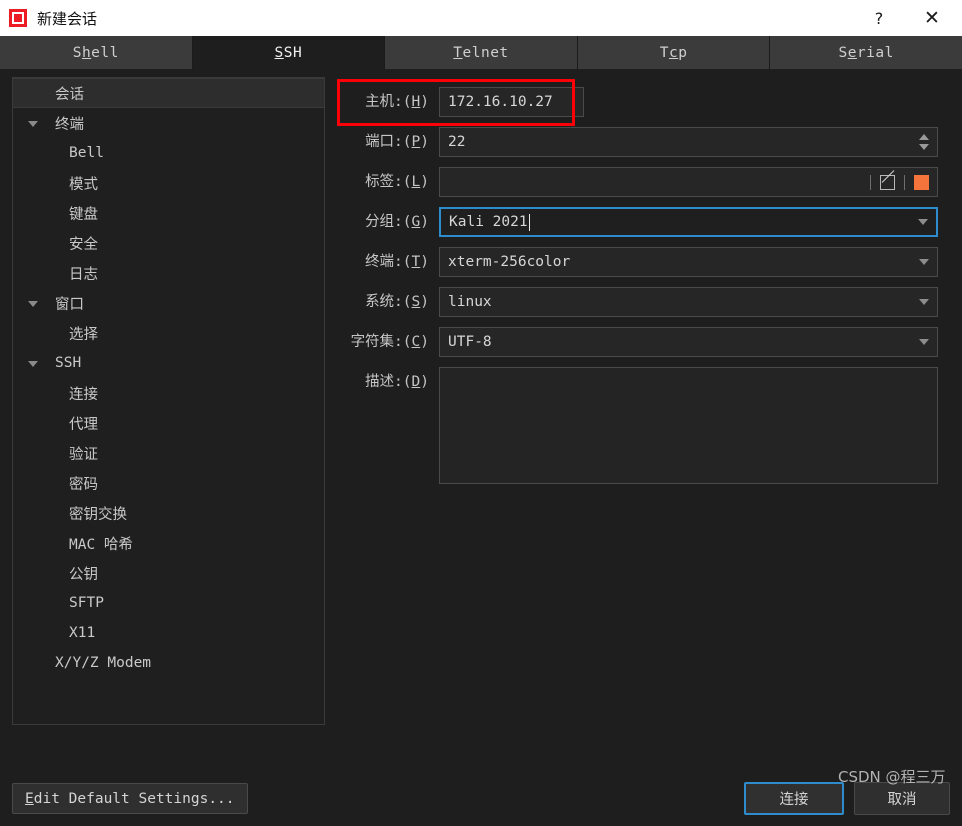  What do you see at coordinates (168, 453) in the screenshot?
I see `sidebar-item: 验证` at bounding box center [168, 453].